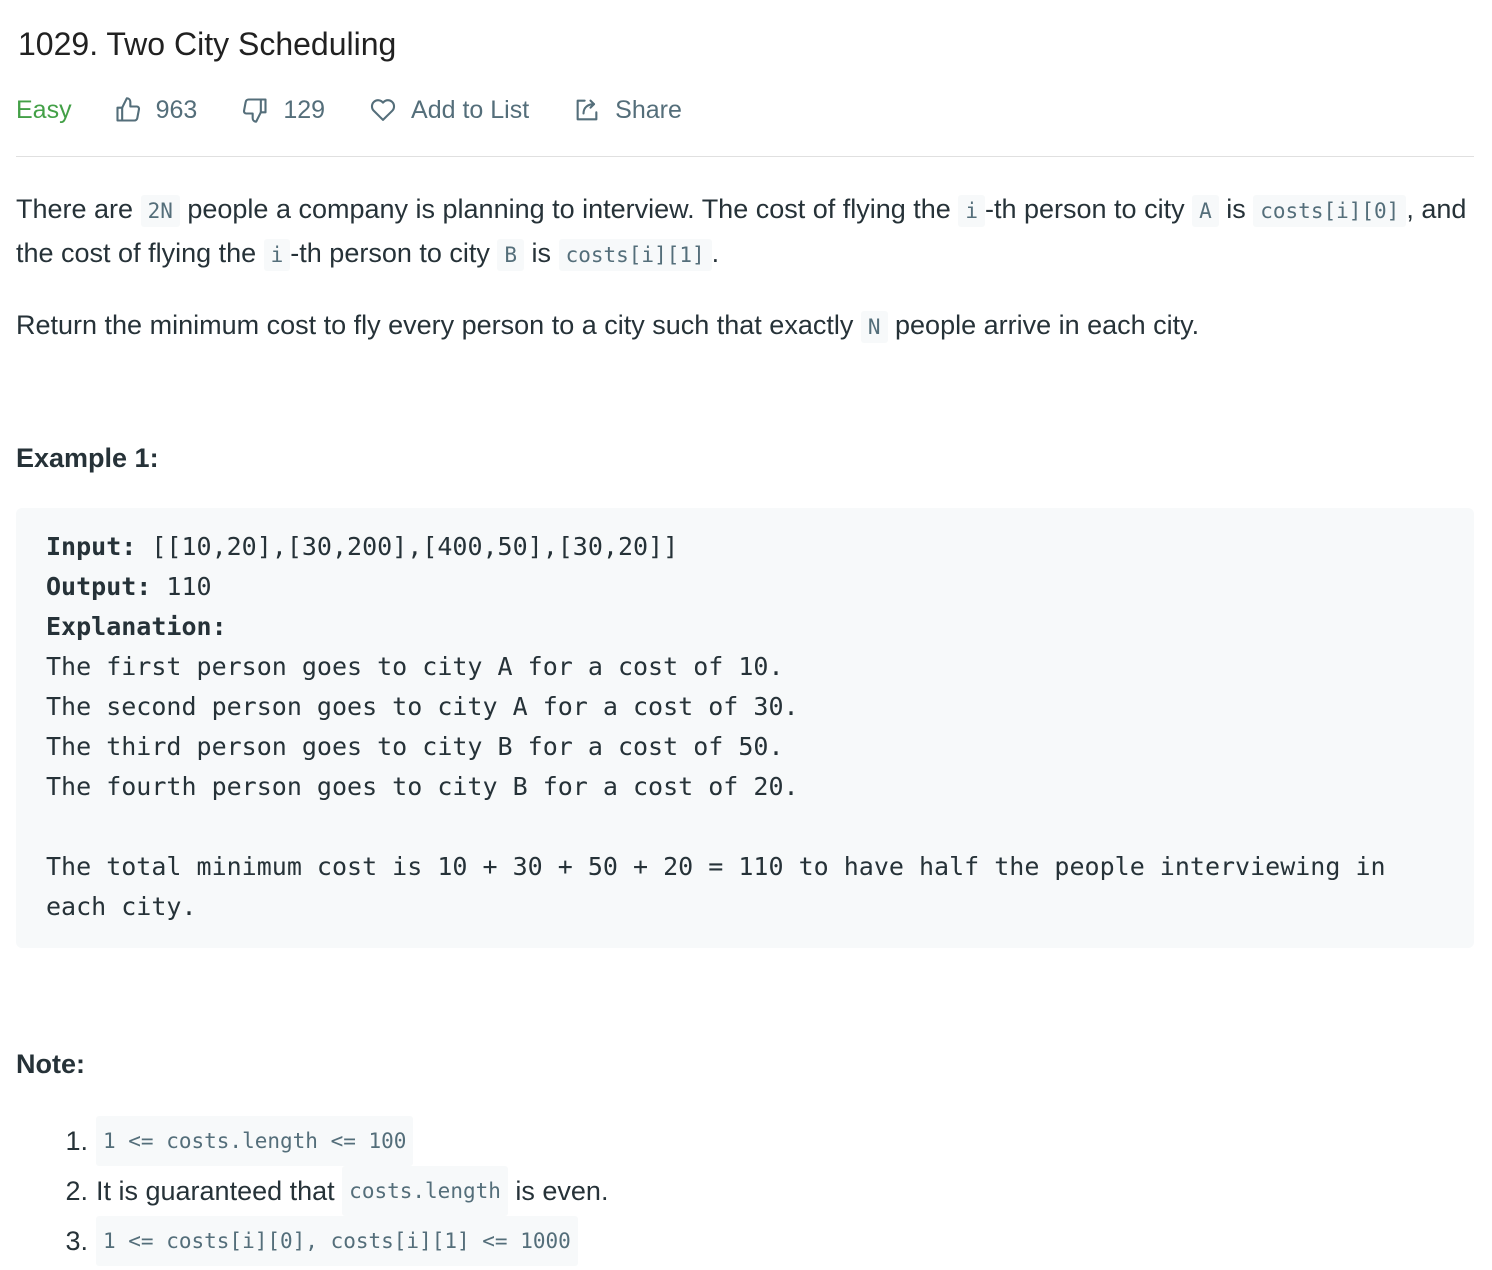 Image resolution: width=1492 pixels, height=1270 pixels. Describe the element at coordinates (1205, 211) in the screenshot. I see `inline-code: A` at that location.